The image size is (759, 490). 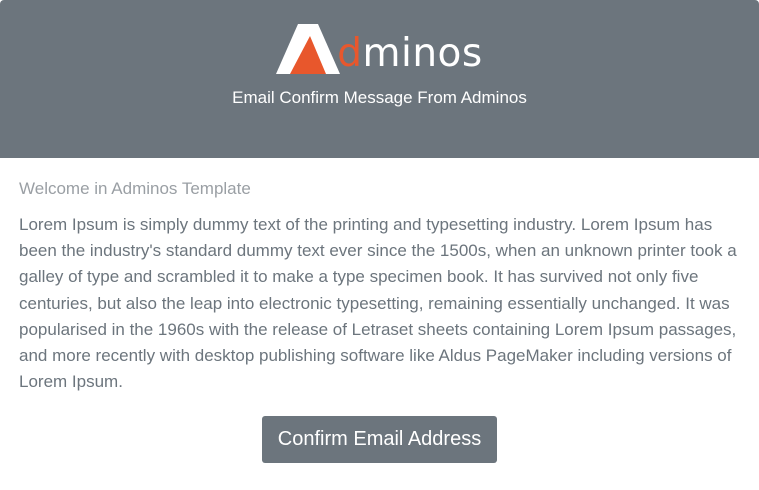 I want to click on header-subtitle: Email Confirm Message From Adminos, so click(x=379, y=97).